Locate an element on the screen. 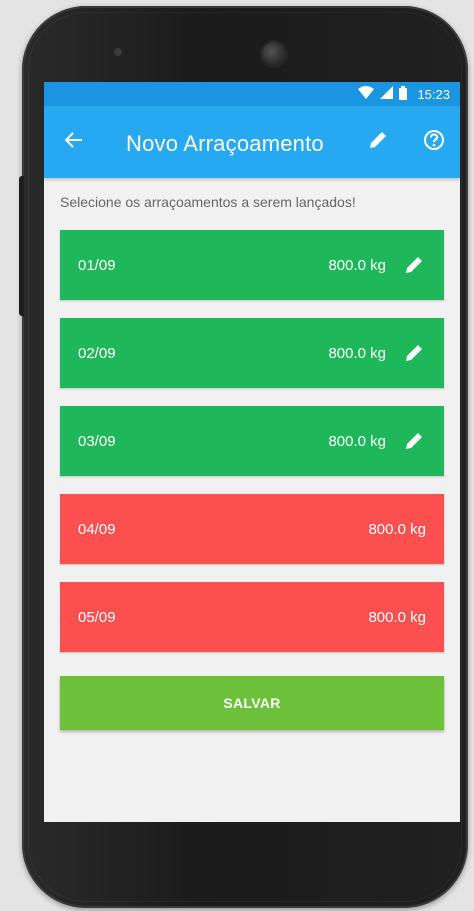  status-bar: 15:23 is located at coordinates (252, 94).